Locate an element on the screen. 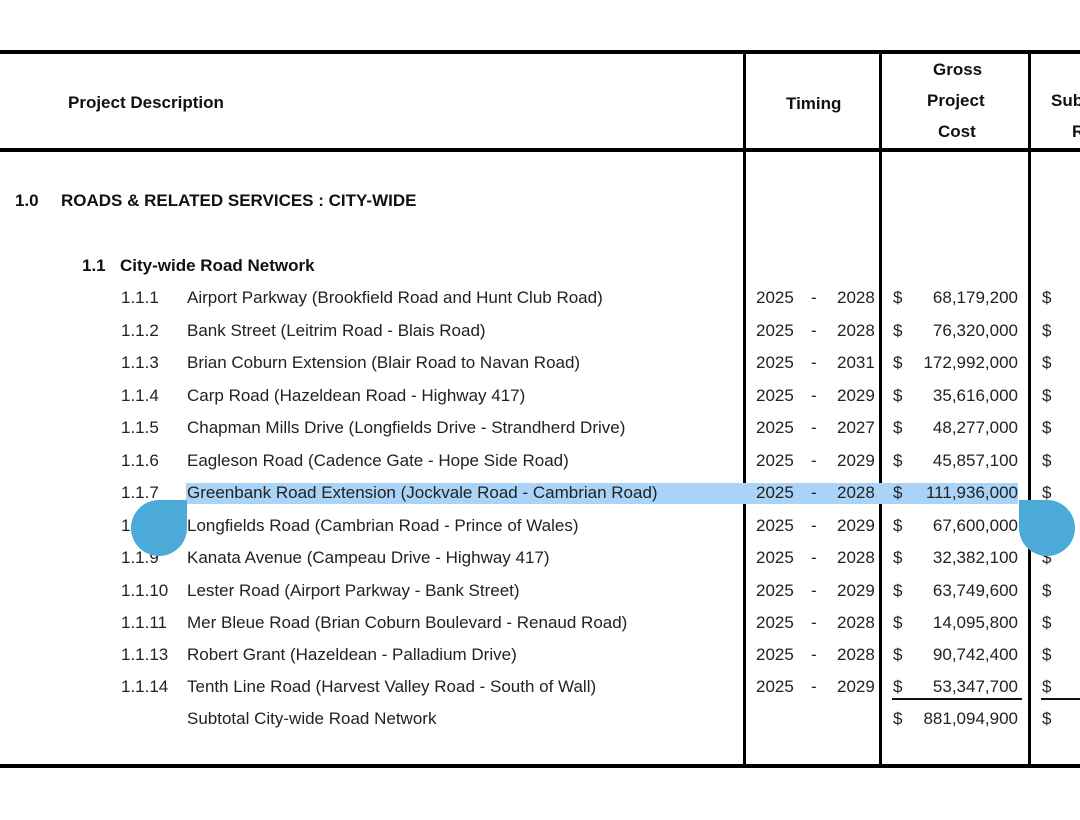  selection-handle-end is located at coordinates (1047, 528).